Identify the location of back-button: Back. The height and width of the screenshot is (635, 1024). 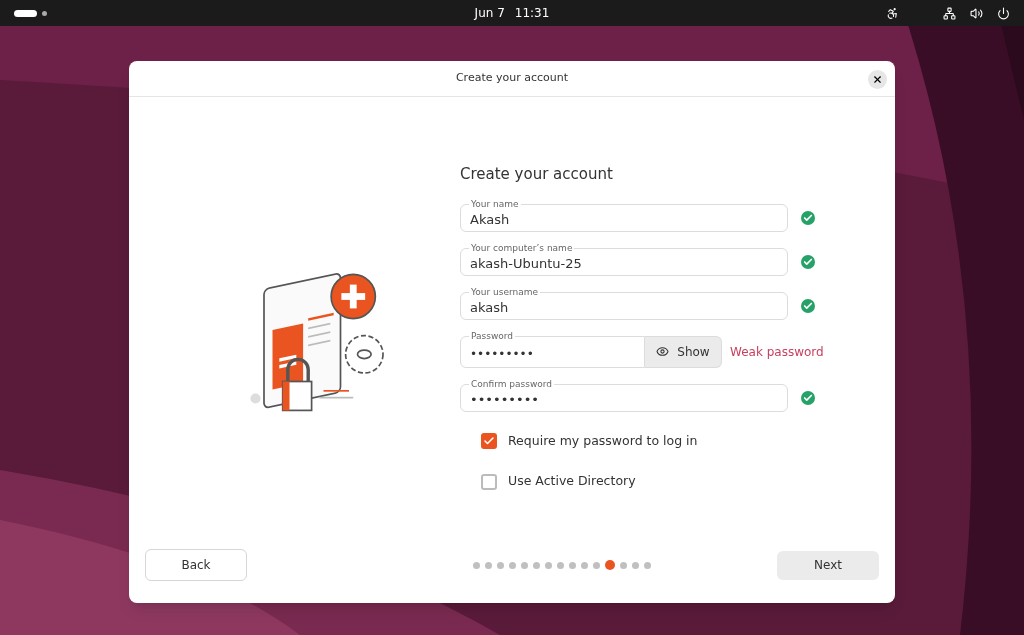
(196, 565).